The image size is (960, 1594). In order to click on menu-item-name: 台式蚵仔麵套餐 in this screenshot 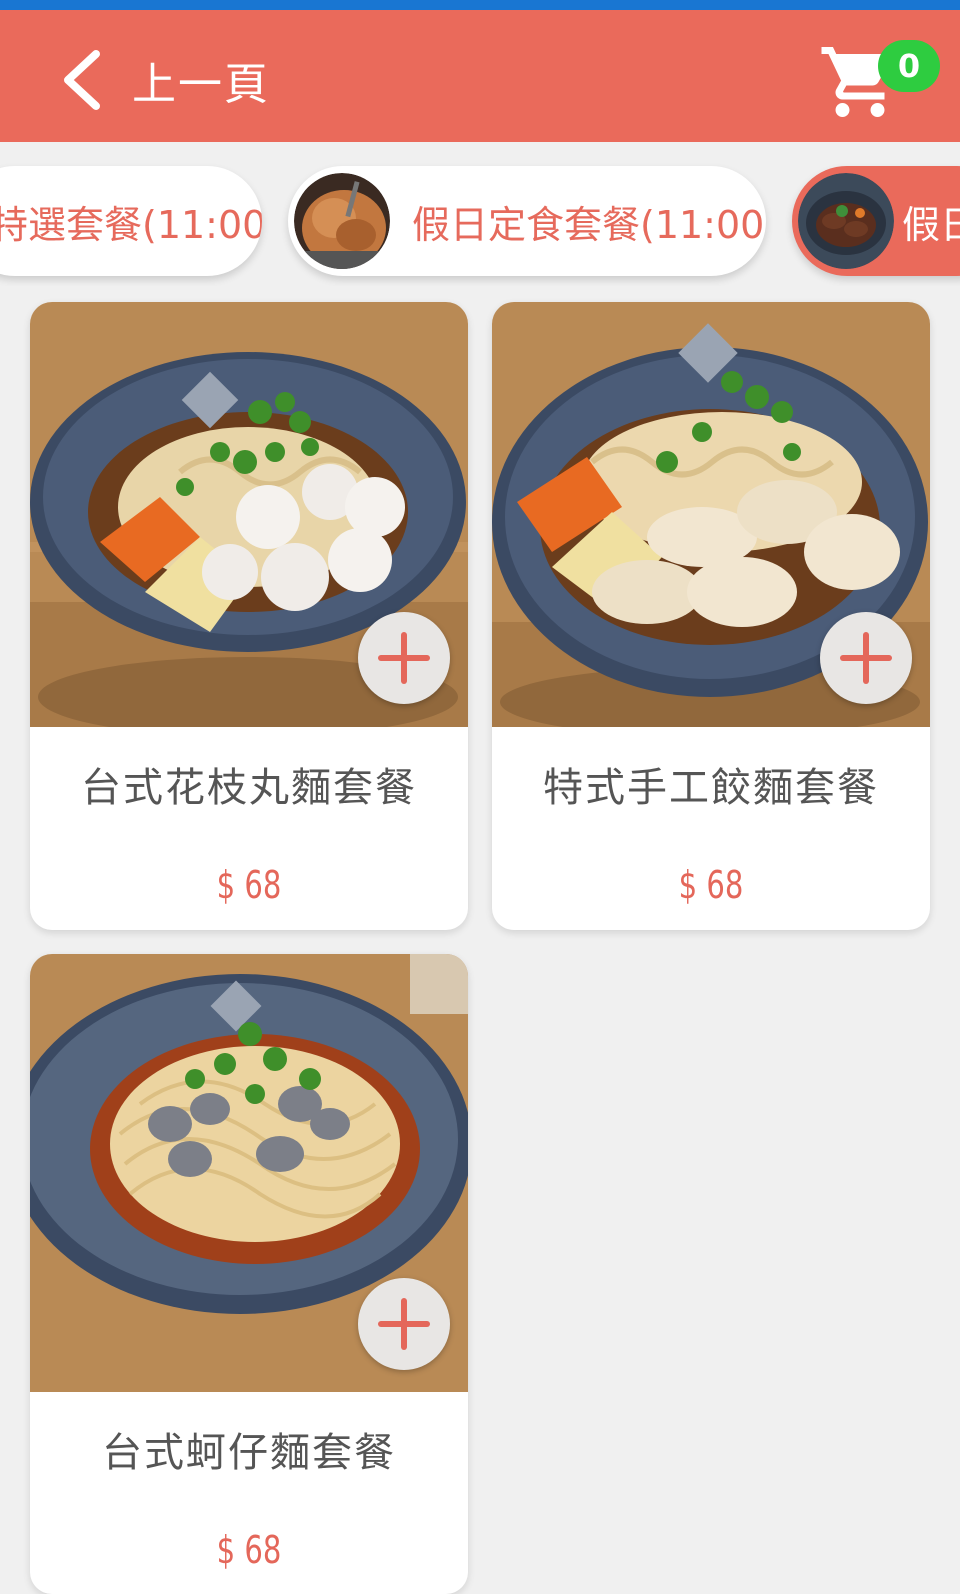, I will do `click(249, 1453)`.